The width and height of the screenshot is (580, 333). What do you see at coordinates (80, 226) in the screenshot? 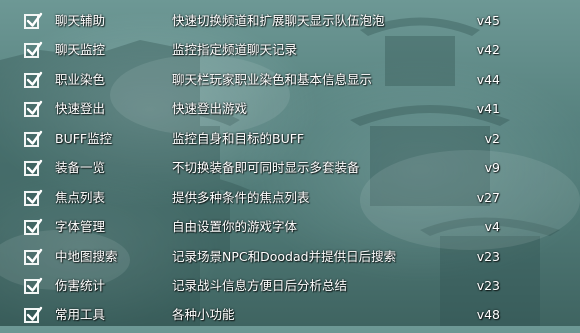
I see `addon-name: 字体管理` at bounding box center [80, 226].